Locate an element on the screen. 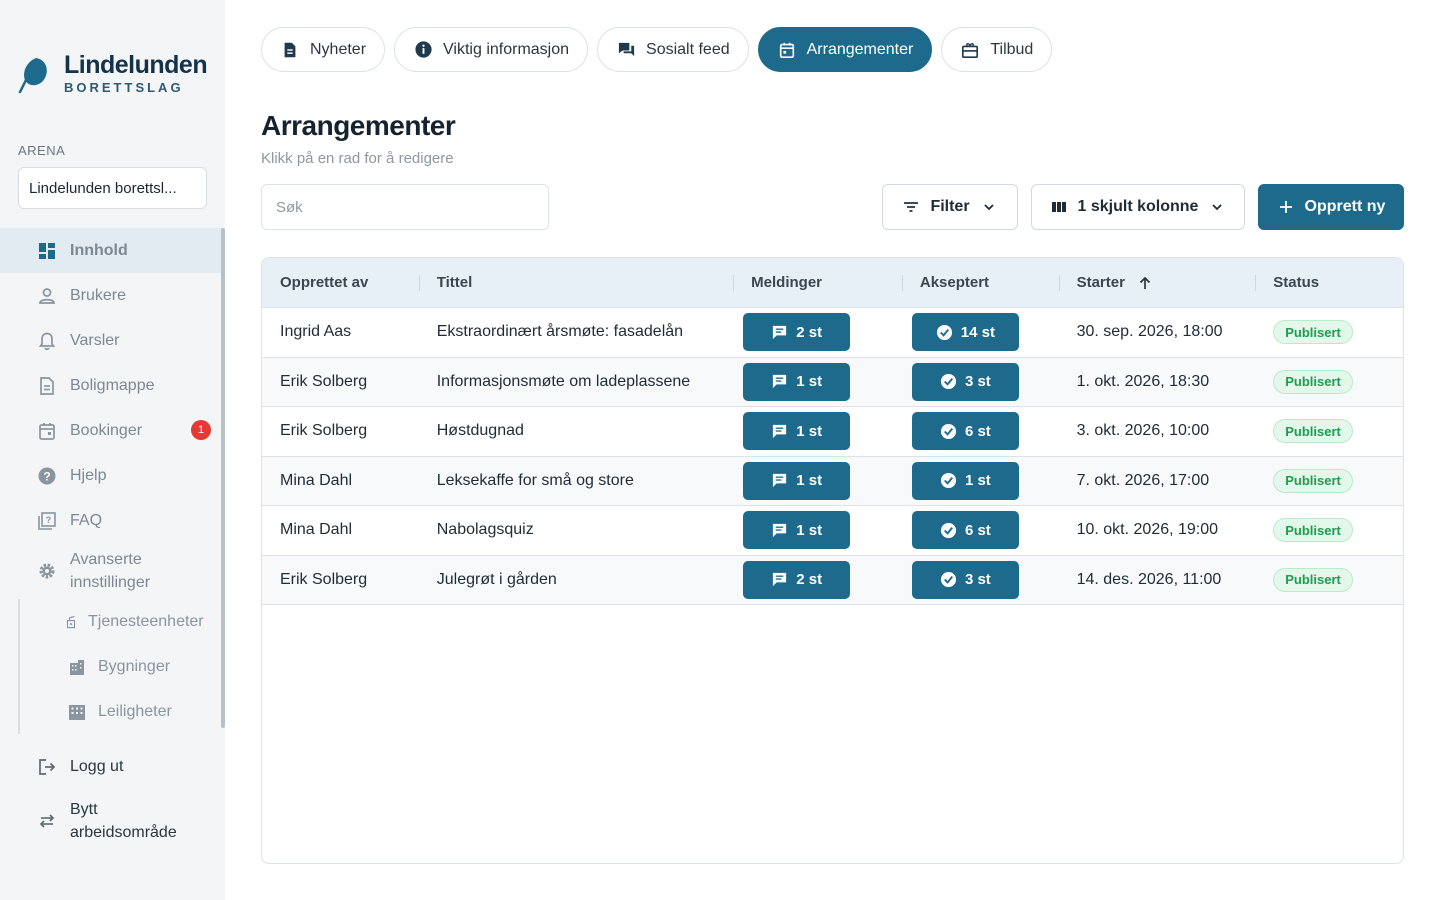 The height and width of the screenshot is (900, 1440). search-input is located at coordinates (405, 207).